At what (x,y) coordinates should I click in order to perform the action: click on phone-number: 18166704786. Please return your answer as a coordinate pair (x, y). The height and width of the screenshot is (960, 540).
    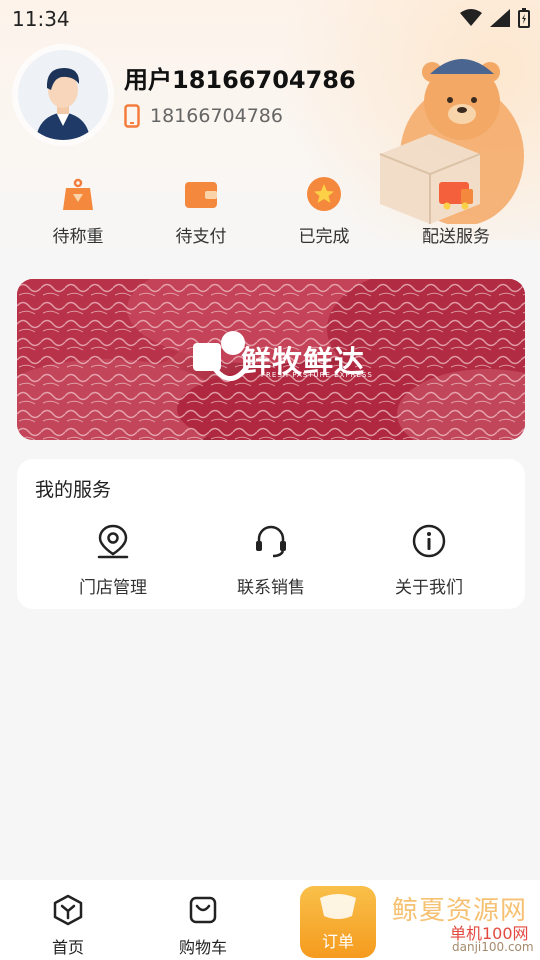
    Looking at the image, I should click on (216, 116).